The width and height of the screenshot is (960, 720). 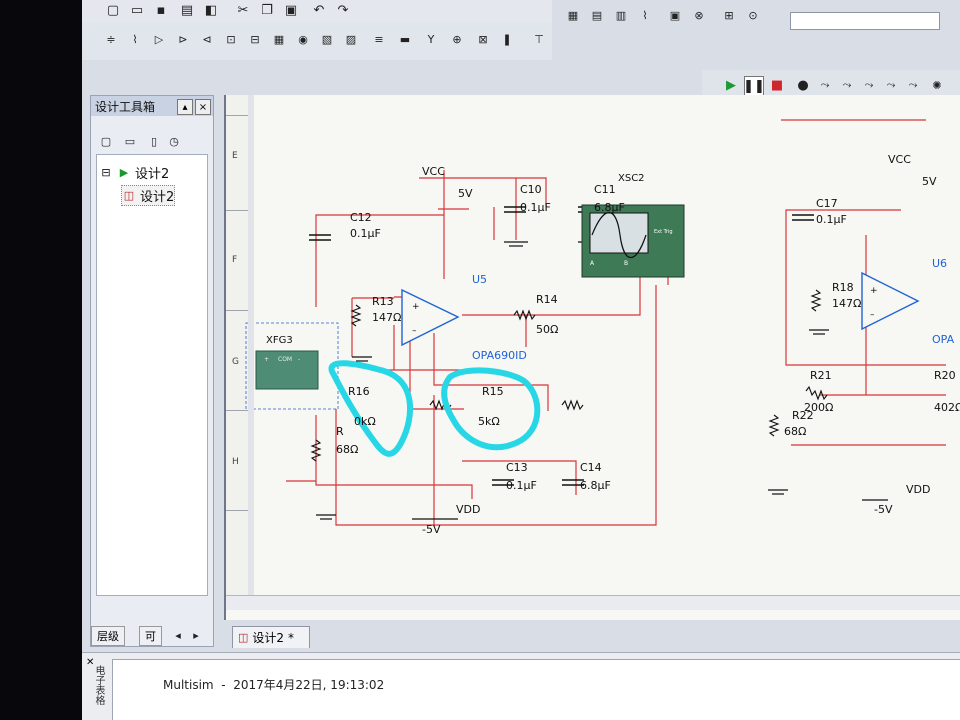 I want to click on probe-icon: ●, so click(x=803, y=85).